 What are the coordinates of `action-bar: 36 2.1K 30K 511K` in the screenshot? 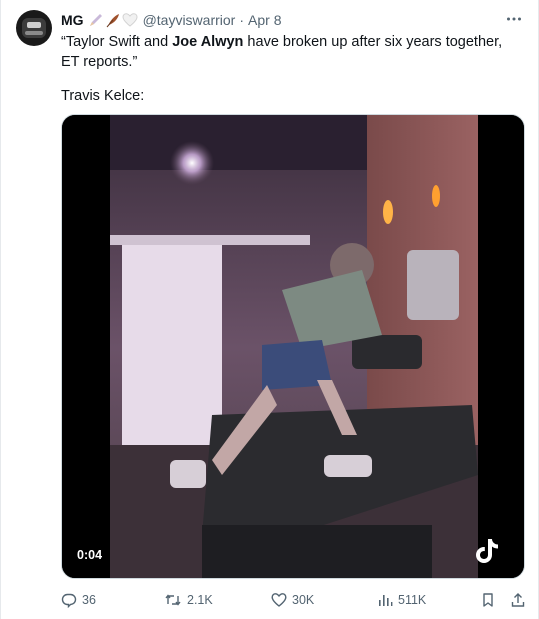 It's located at (294, 600).